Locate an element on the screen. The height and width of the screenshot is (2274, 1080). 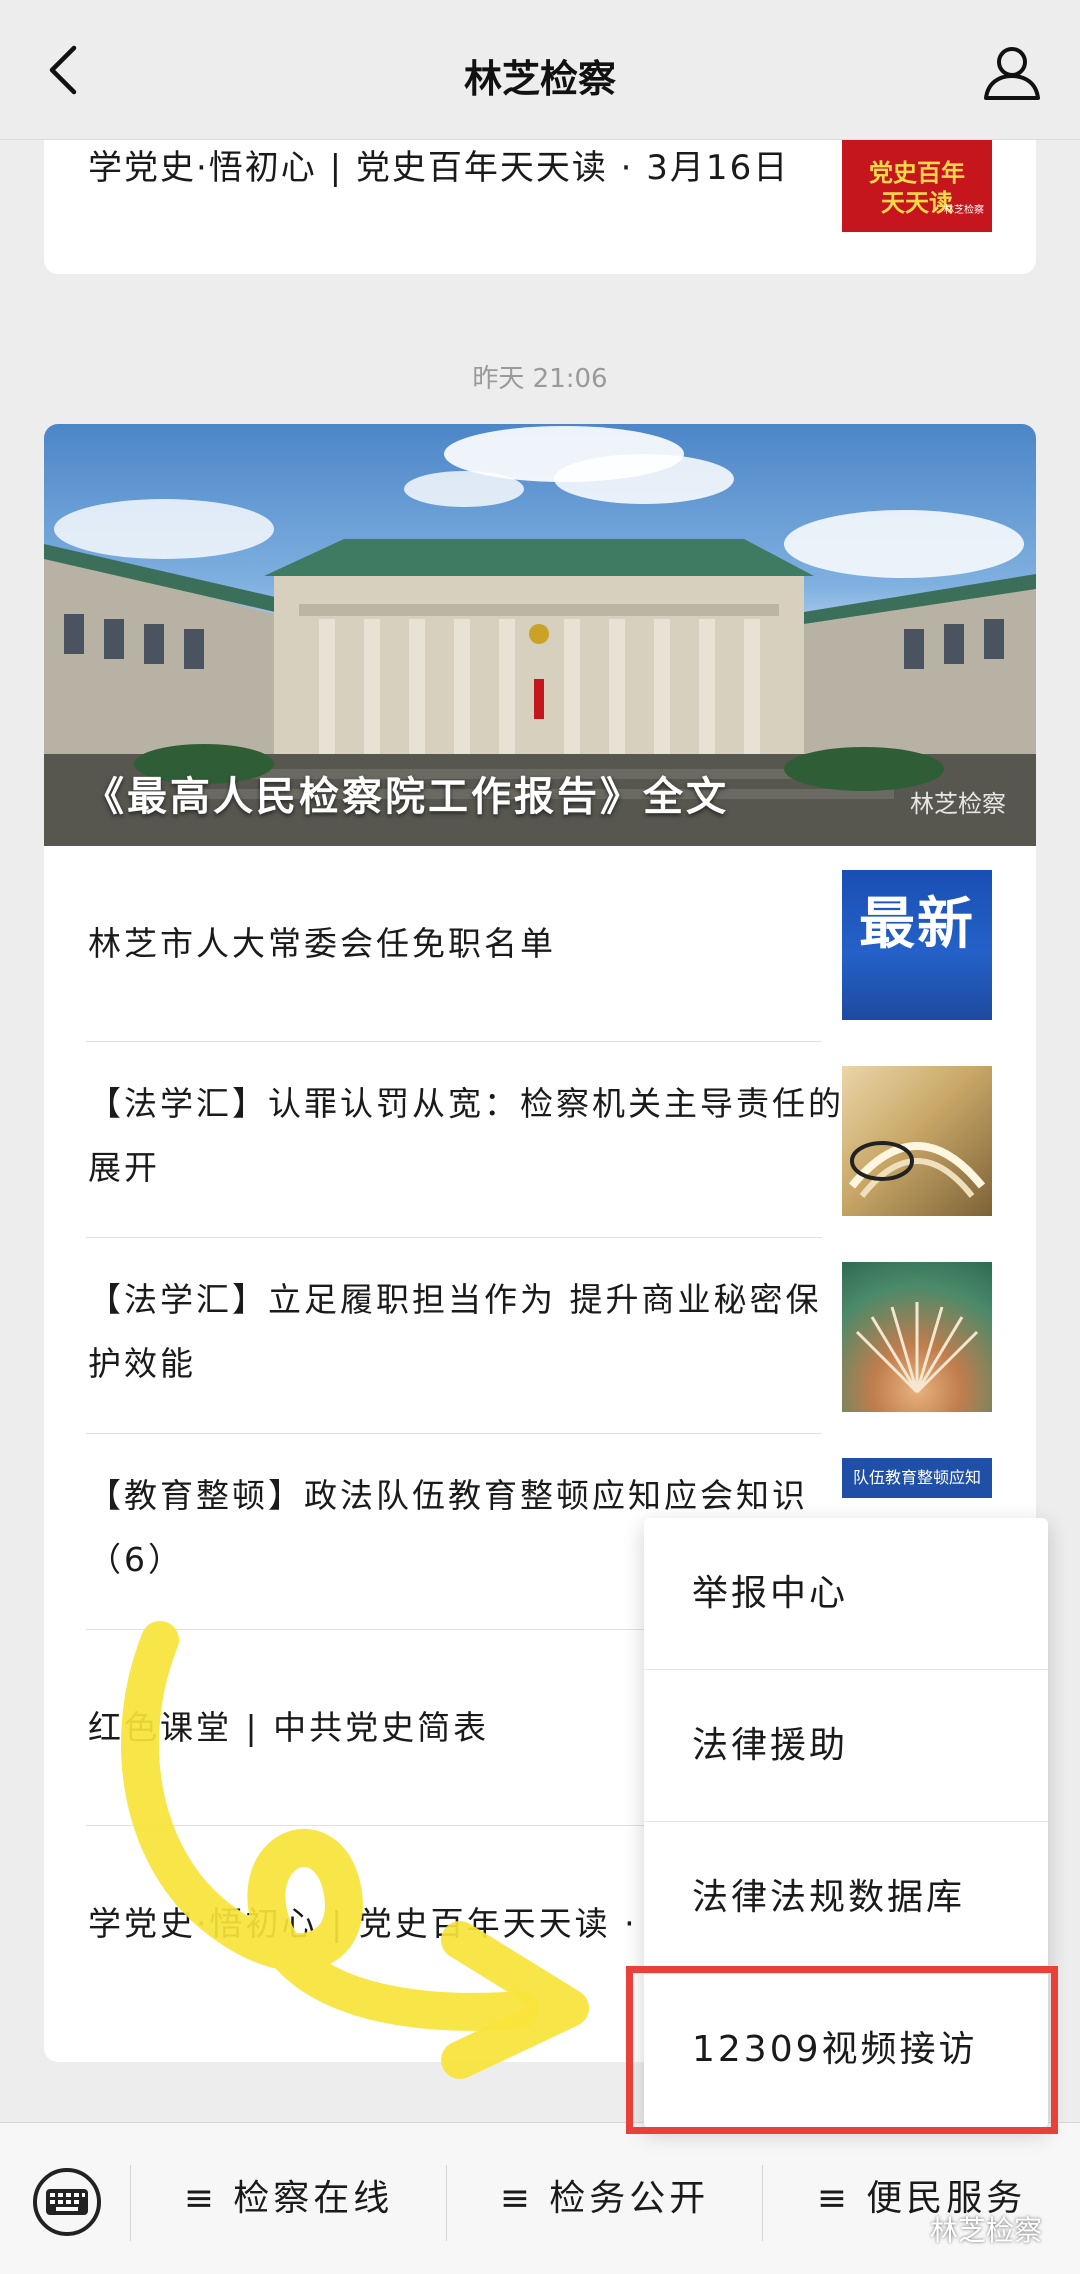
popup-menu: 举报中心 法律援助 法律法规数据库 12309视频接访 is located at coordinates (846, 1823).